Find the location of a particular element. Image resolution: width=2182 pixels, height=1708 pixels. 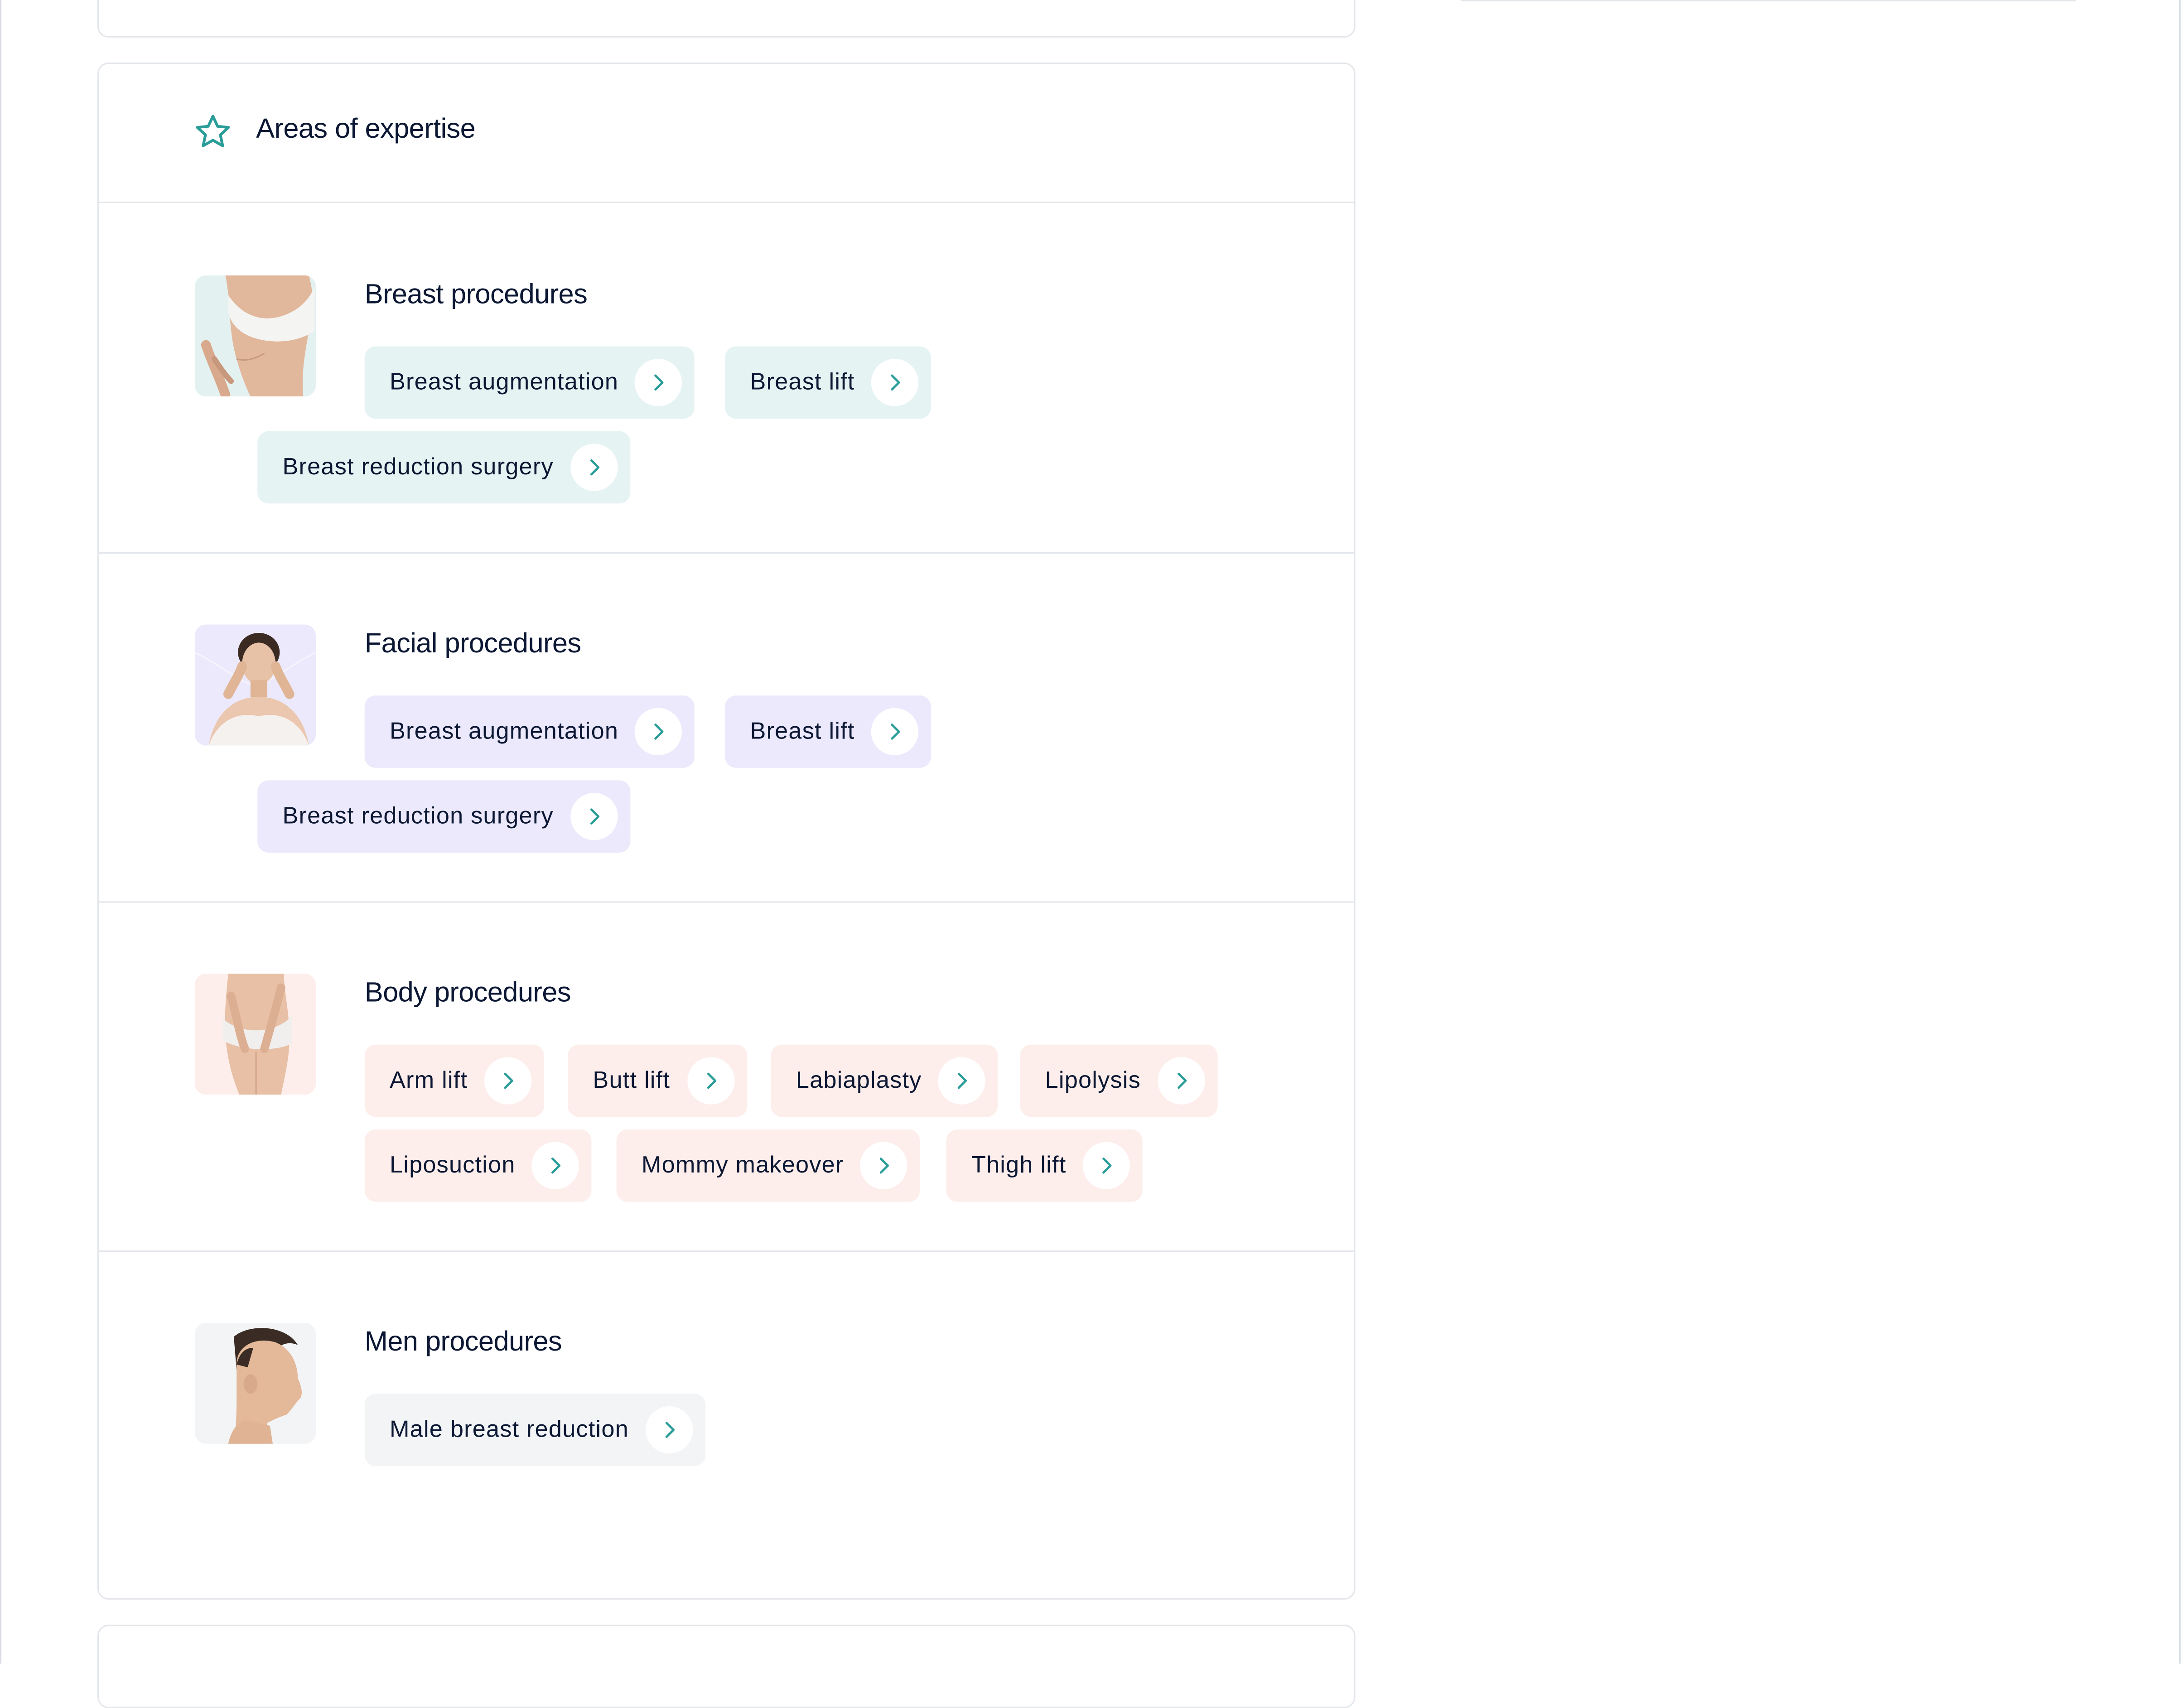

procedure-chip-arm-lift: Arm lift is located at coordinates (455, 1080).